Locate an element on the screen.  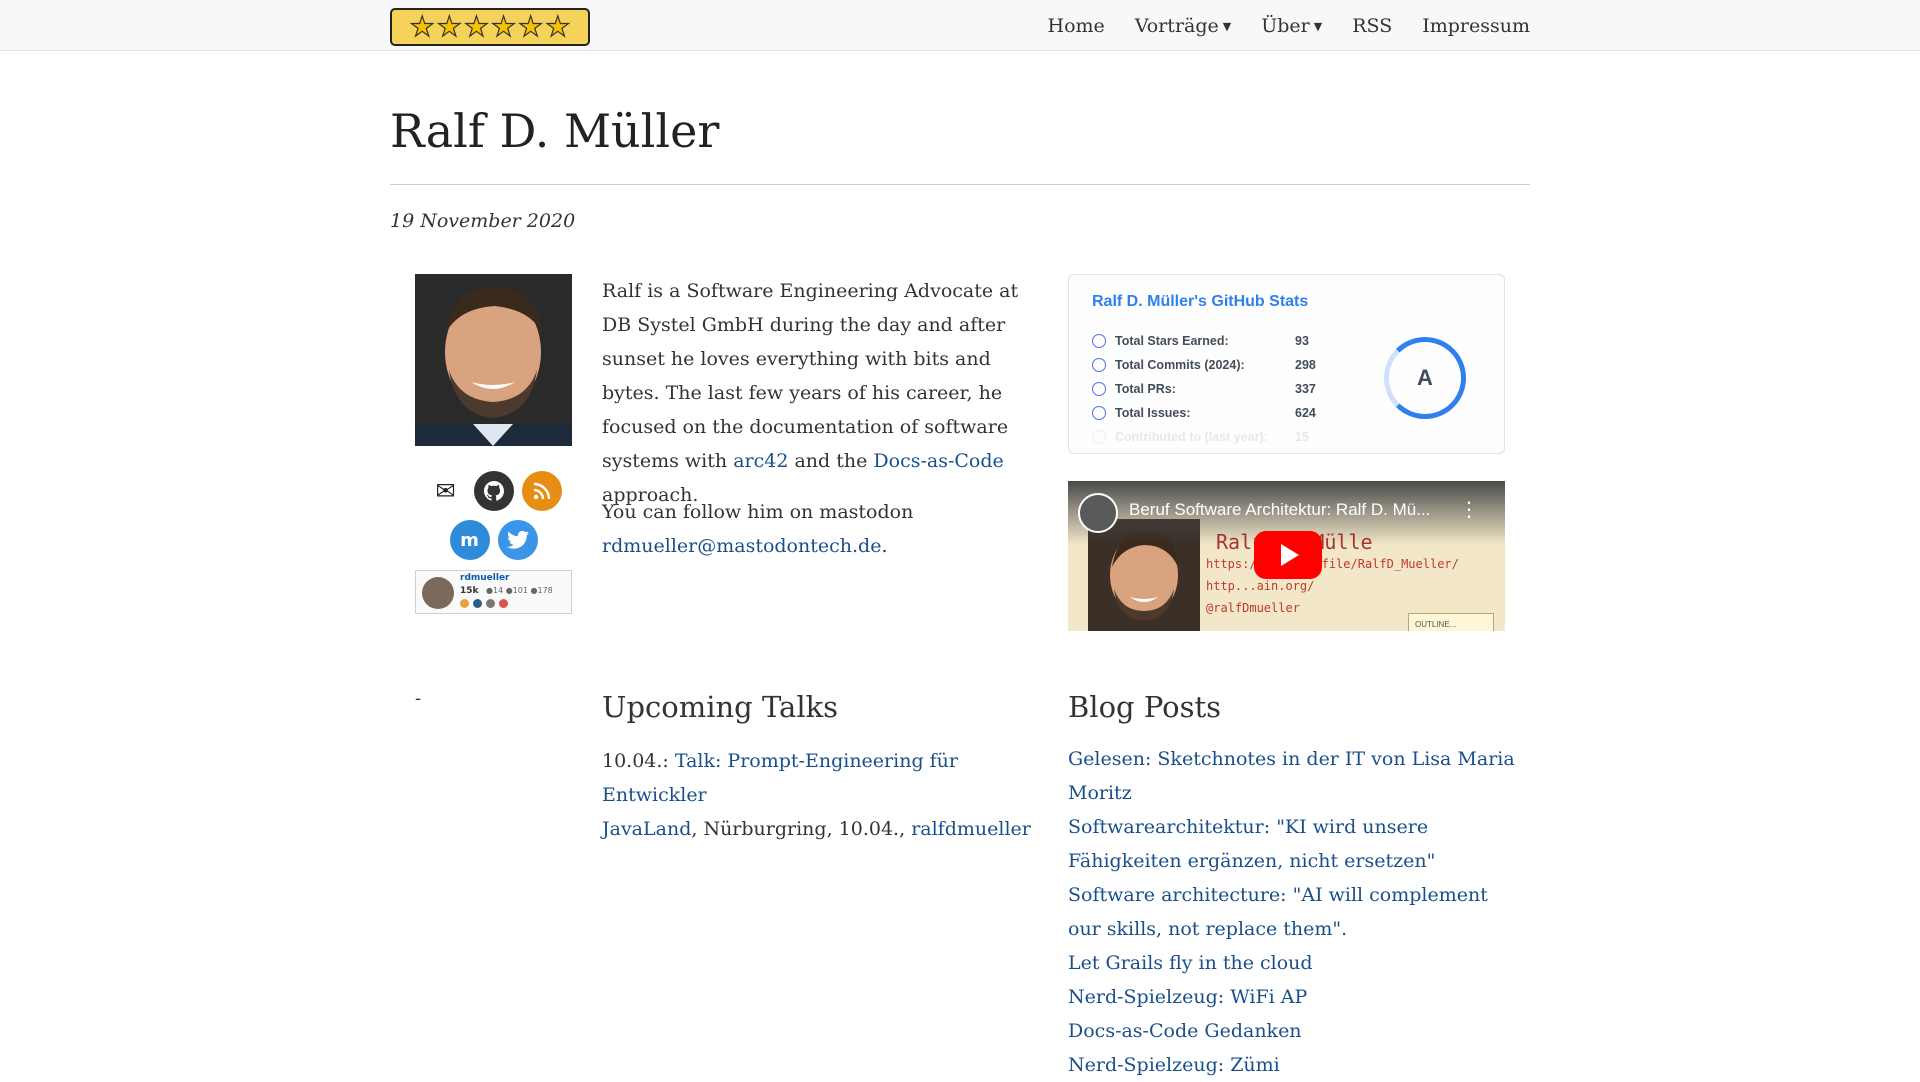
stackoverflow-flair: rdmueller 15k ●14 ●101 ●178 is located at coordinates (493, 592).